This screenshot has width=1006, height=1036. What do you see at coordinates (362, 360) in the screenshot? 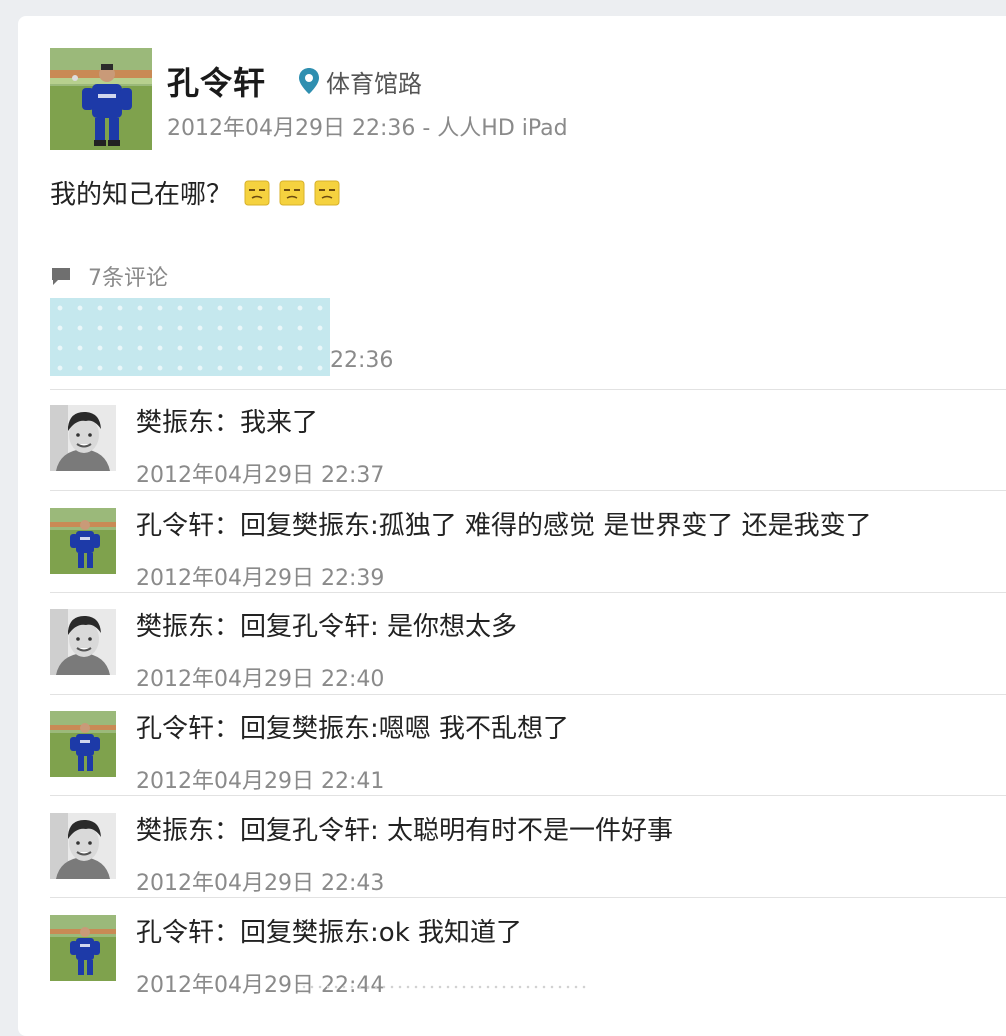
I see `comment-time: 22:36` at bounding box center [362, 360].